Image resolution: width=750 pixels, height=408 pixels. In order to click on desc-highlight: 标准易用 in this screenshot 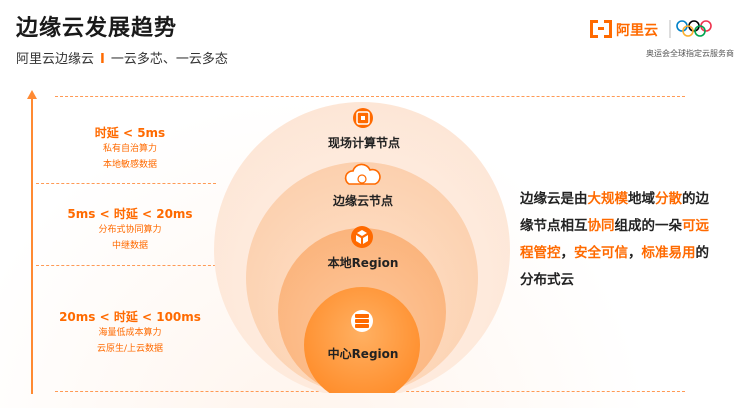, I will do `click(668, 253)`.